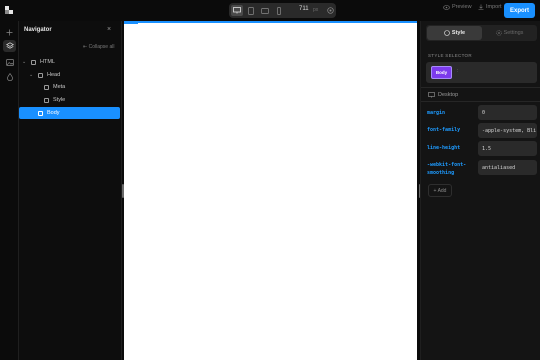  Describe the element at coordinates (440, 190) in the screenshot. I see `add-property-button: + Add` at that location.